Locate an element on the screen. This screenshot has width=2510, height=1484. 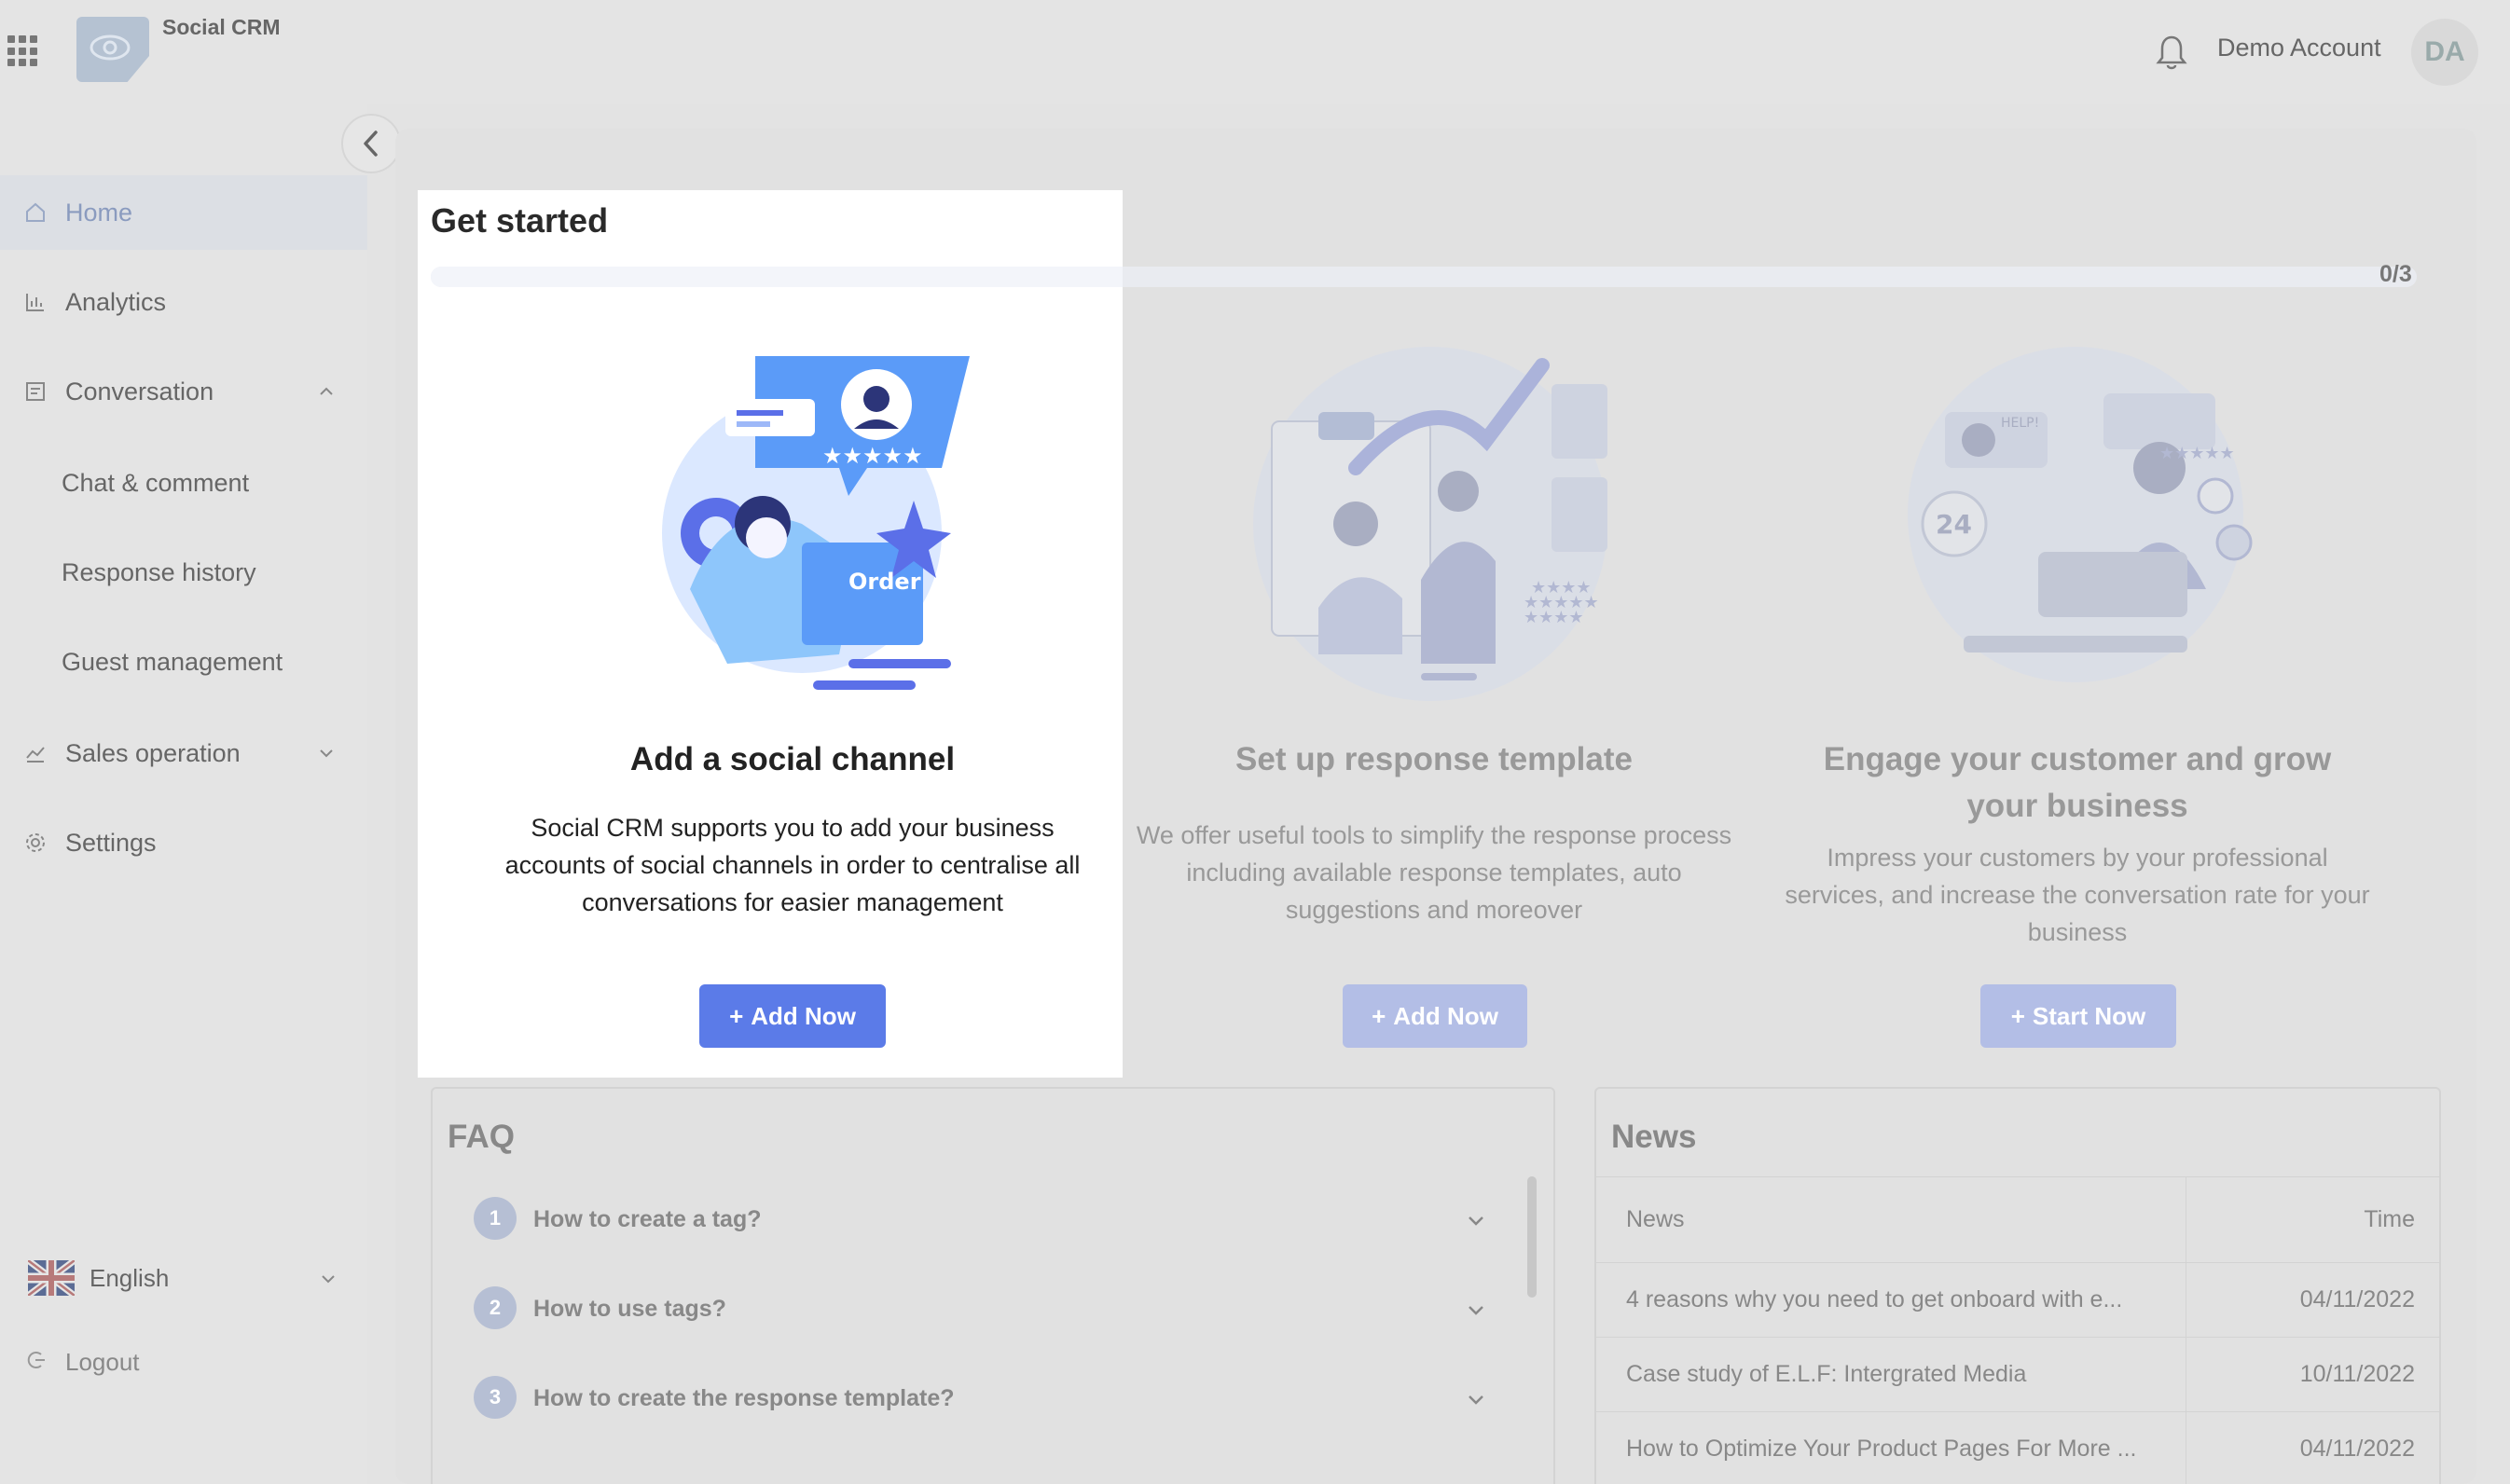
add-social-channel-button: + Add Now is located at coordinates (793, 1016).